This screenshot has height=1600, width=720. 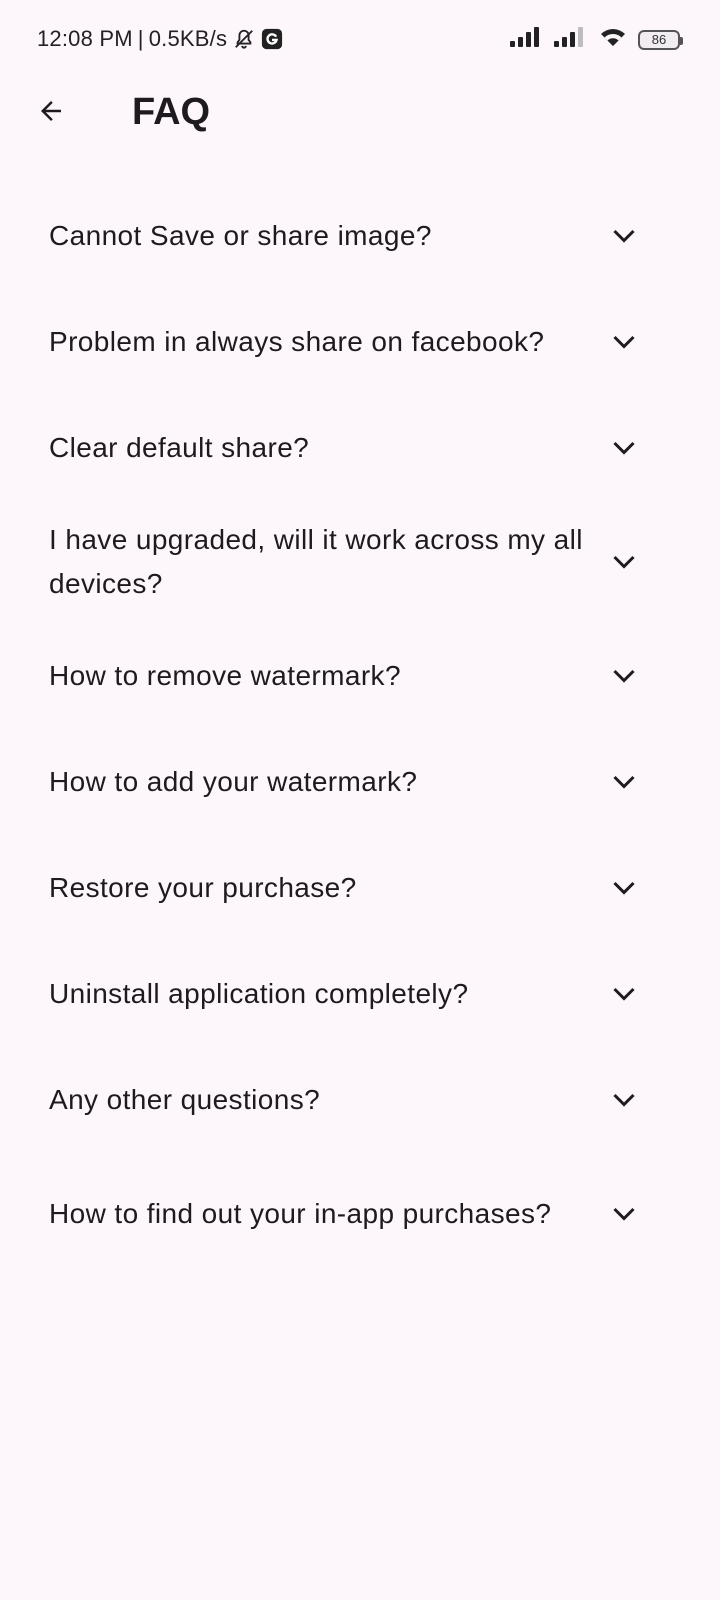 What do you see at coordinates (225, 675) in the screenshot?
I see `faq-question: How to remove watermark?` at bounding box center [225, 675].